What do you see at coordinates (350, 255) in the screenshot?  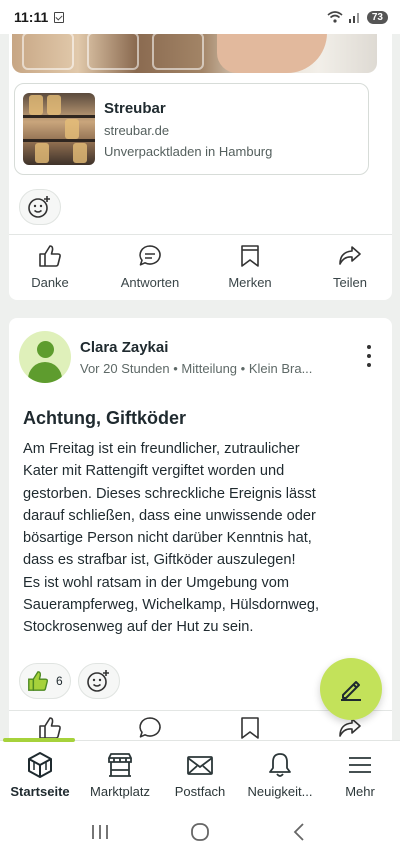 I see `share-arrow-icon` at bounding box center [350, 255].